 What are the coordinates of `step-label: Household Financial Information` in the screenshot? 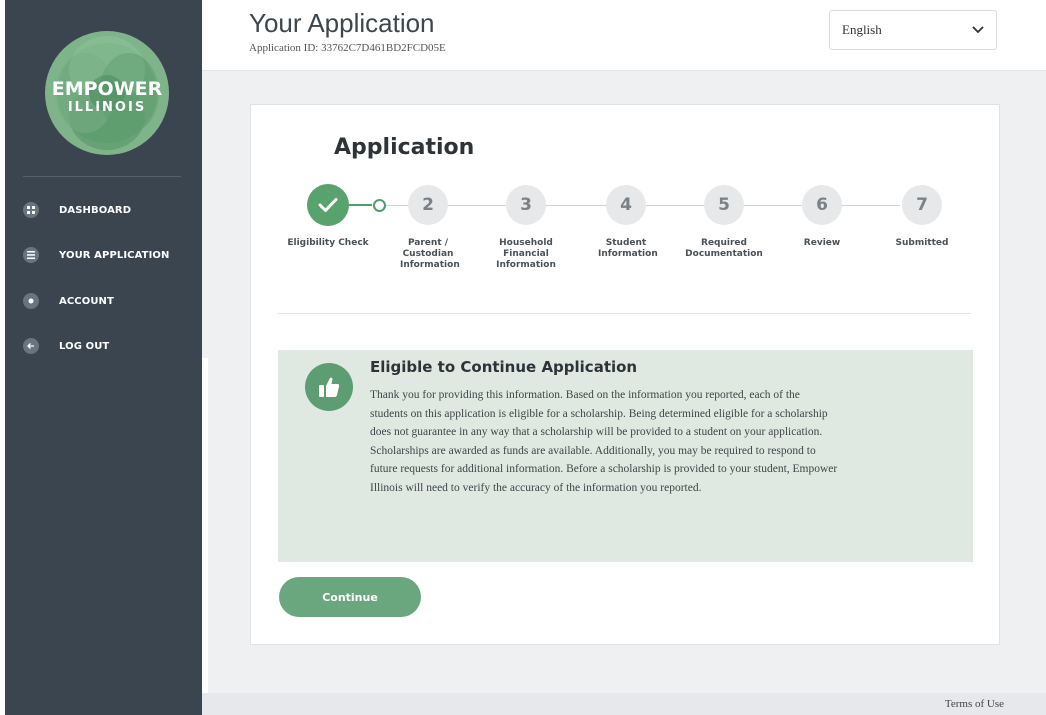 It's located at (526, 254).